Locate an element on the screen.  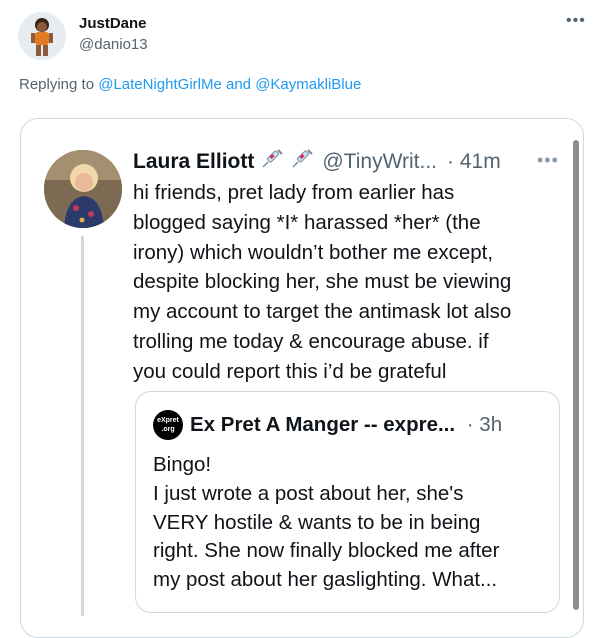
reply-mention-2: @KaymakliBlue is located at coordinates (308, 84).